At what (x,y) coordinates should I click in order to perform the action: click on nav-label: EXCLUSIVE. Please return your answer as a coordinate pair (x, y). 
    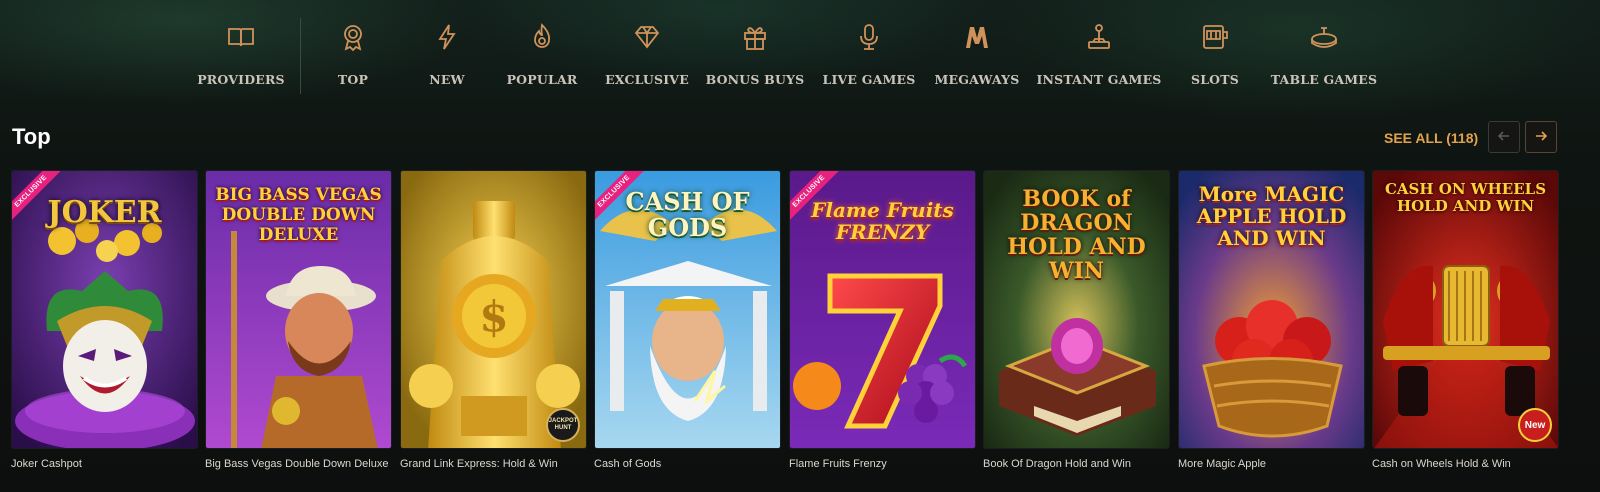
    Looking at the image, I should click on (647, 79).